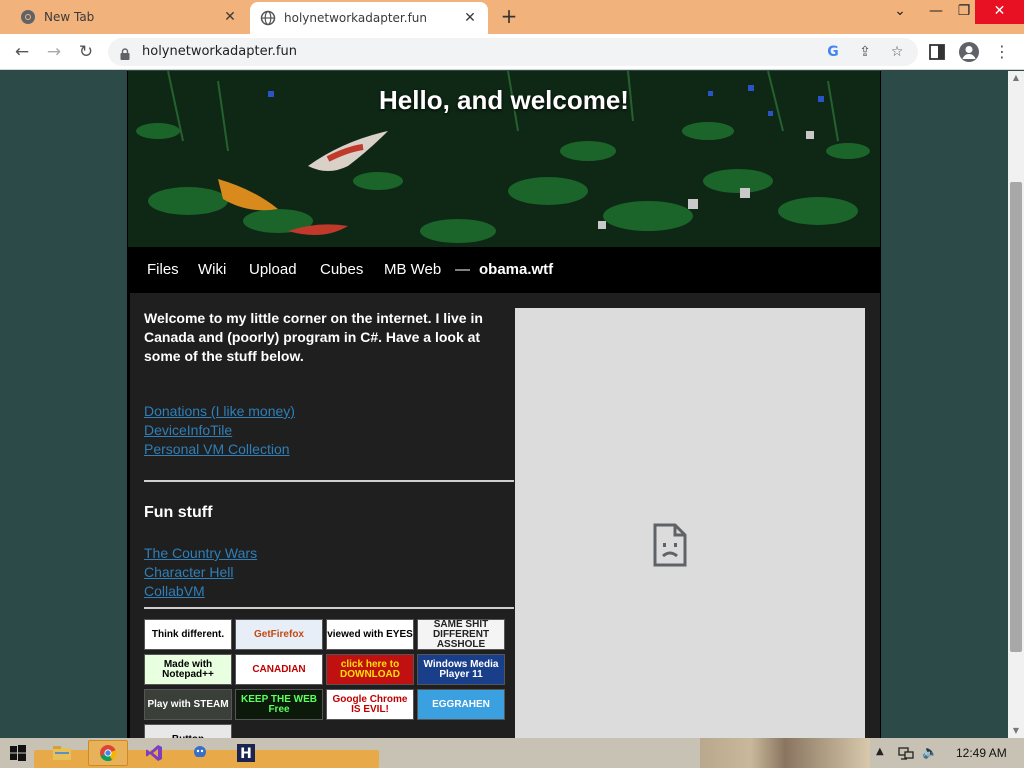  I want to click on forward-button: →, so click(54, 52).